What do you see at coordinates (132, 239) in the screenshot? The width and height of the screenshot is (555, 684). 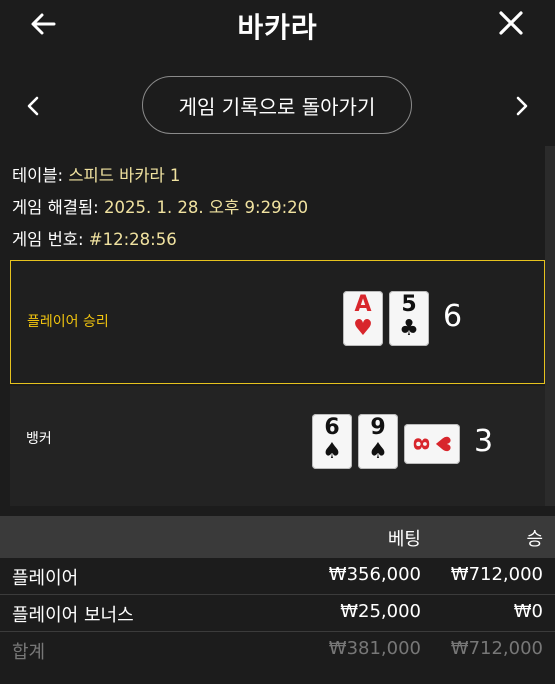 I see `game-number-value: #12:28:56` at bounding box center [132, 239].